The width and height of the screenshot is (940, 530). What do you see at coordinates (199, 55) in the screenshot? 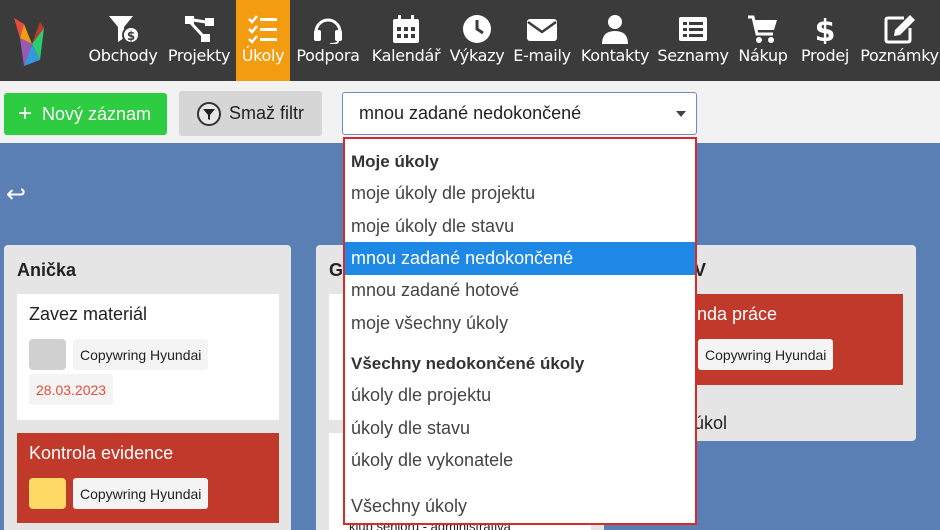
I see `nav-label: Projekty` at bounding box center [199, 55].